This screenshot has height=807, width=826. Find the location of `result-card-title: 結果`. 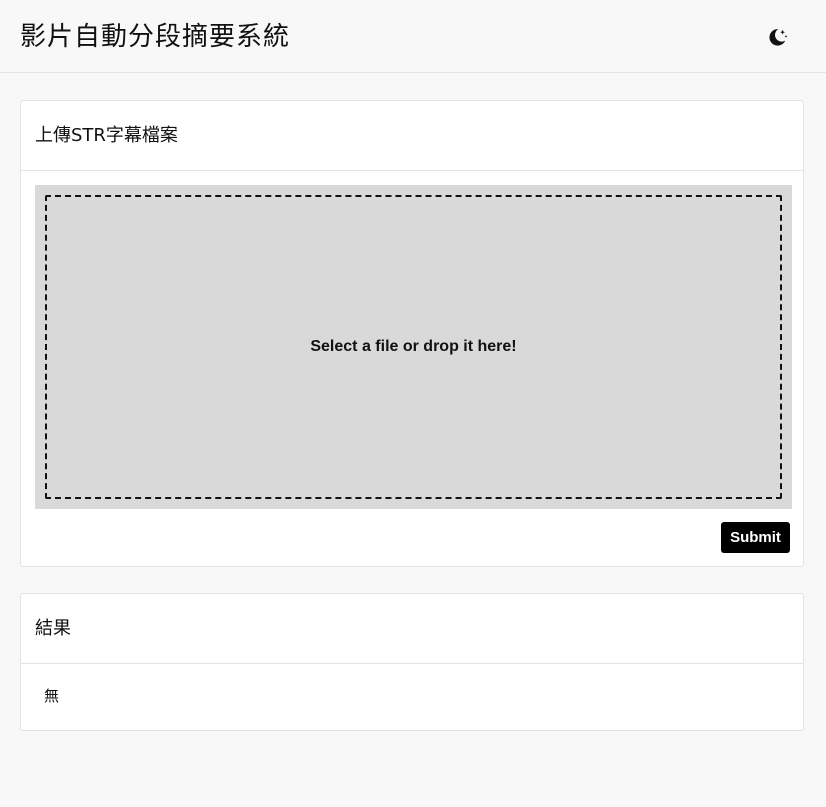

result-card-title: 結果 is located at coordinates (53, 628).